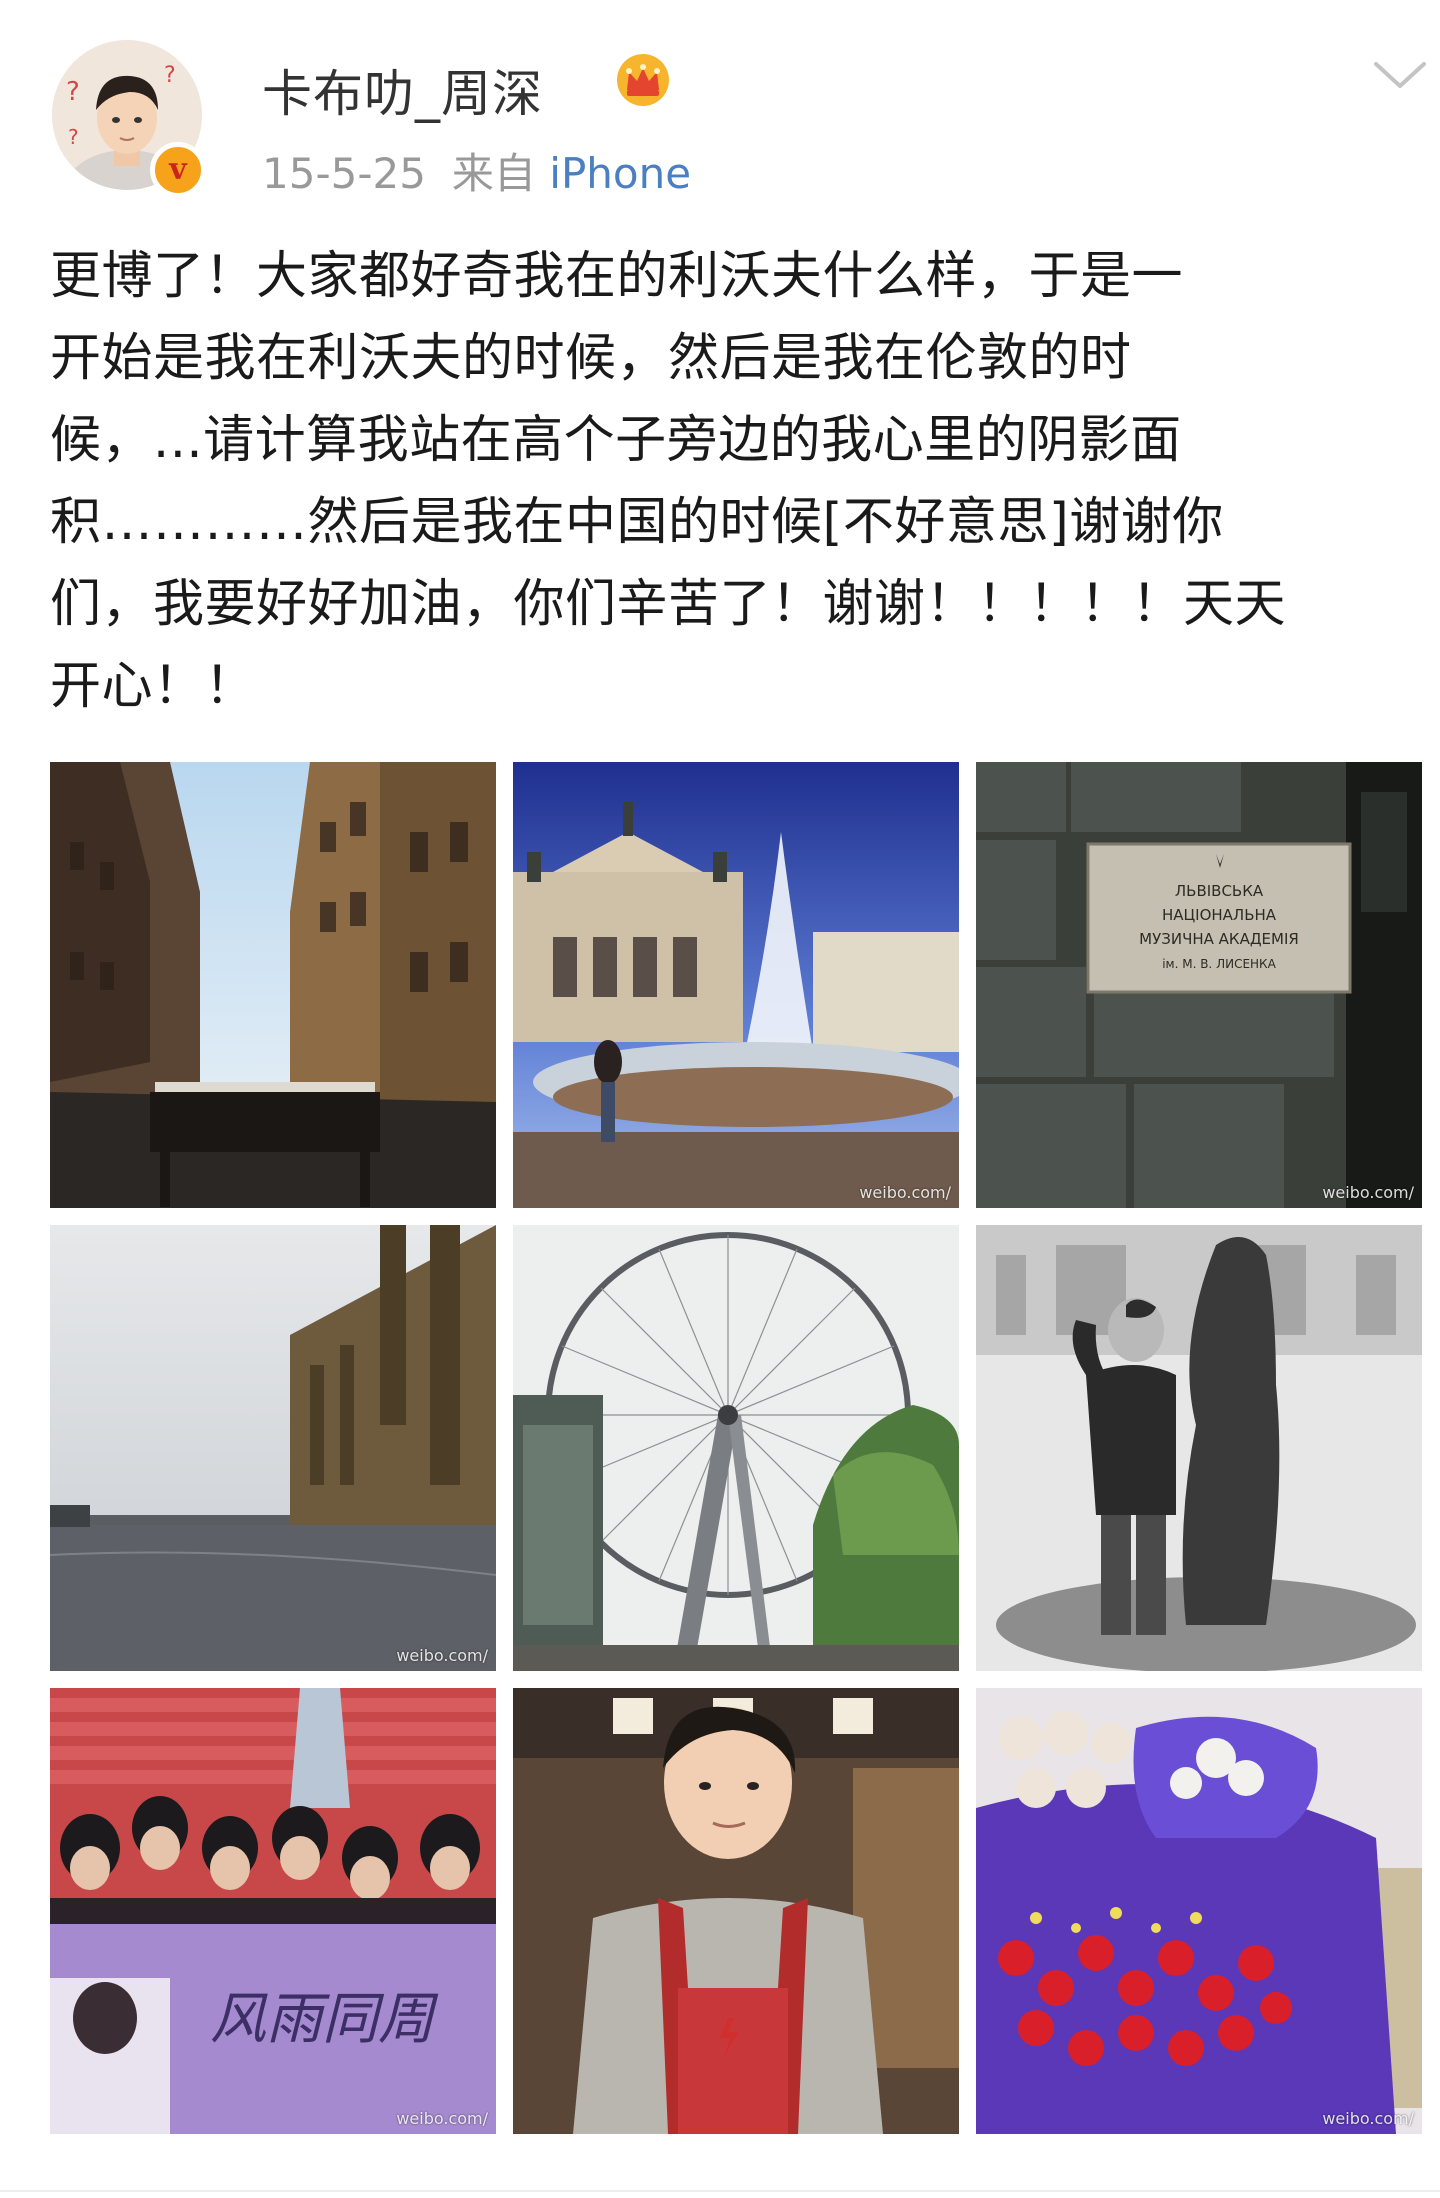  I want to click on photo-opera-fountain: weibo.com/, so click(736, 985).